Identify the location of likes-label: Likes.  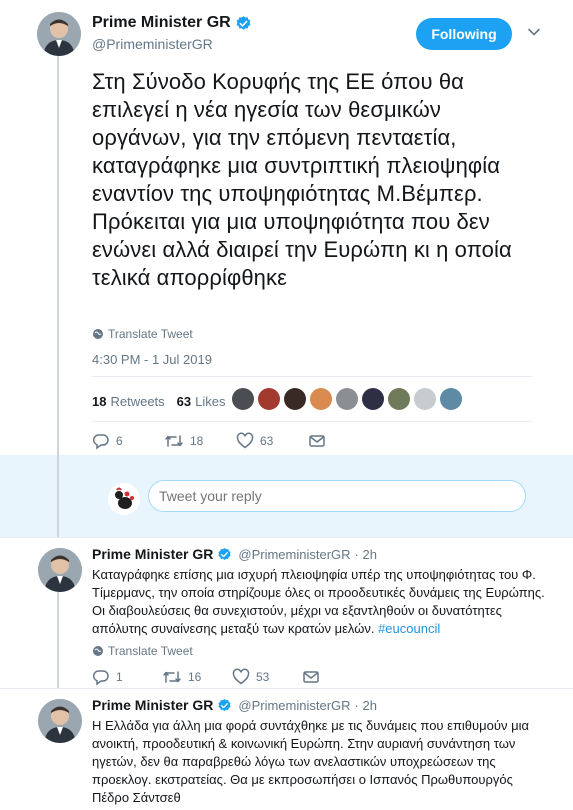
(210, 401).